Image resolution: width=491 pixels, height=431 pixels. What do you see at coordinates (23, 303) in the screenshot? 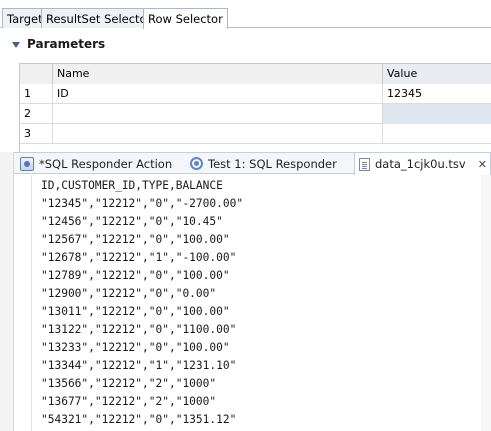
I see `editor-ruler` at bounding box center [23, 303].